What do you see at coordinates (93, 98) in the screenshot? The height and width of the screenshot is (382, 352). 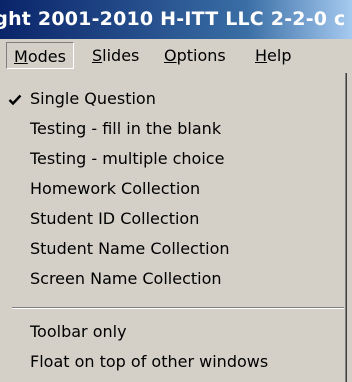 I see `menu-item-label: Single Question` at bounding box center [93, 98].